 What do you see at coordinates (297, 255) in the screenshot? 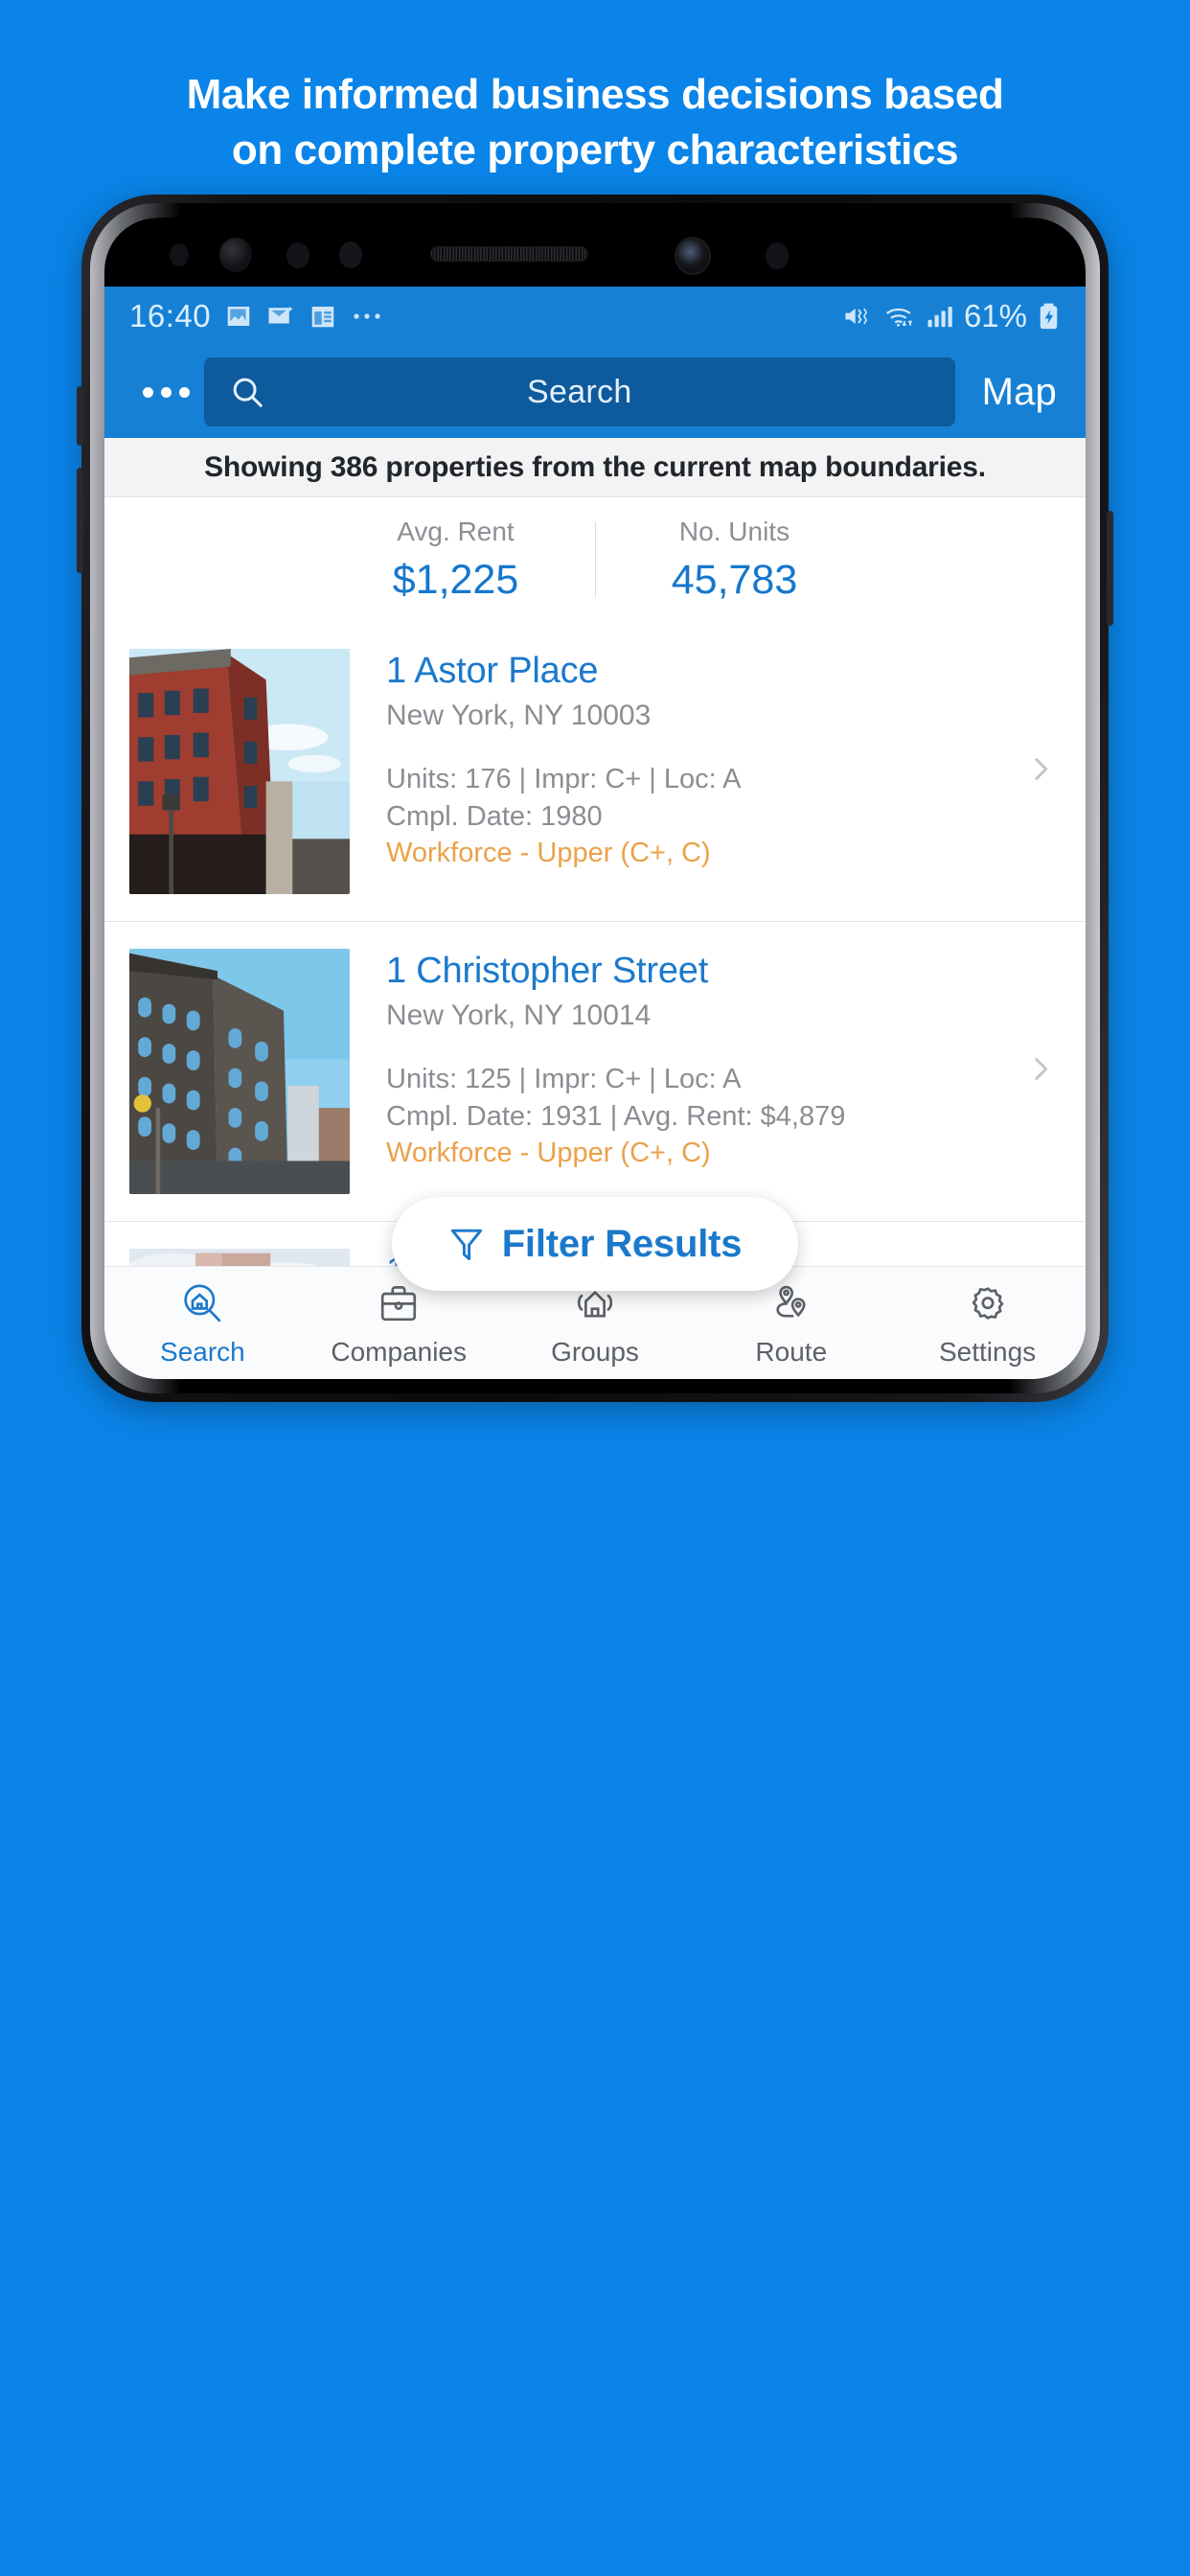
I see `light-sensor` at bounding box center [297, 255].